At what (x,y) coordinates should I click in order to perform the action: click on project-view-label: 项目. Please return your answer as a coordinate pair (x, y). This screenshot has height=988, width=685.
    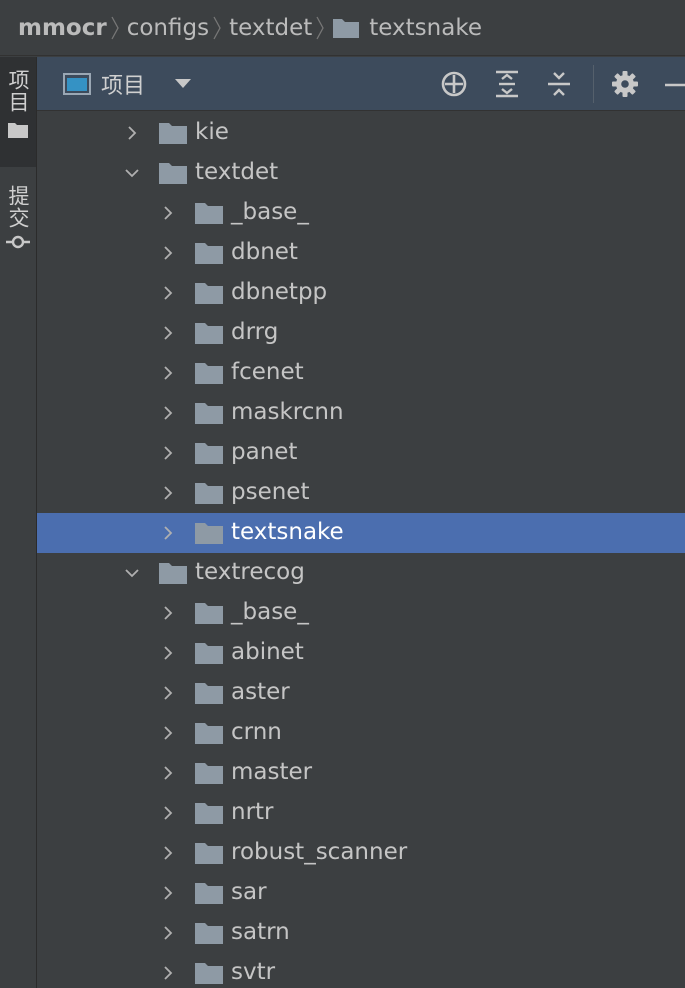
    Looking at the image, I should click on (123, 84).